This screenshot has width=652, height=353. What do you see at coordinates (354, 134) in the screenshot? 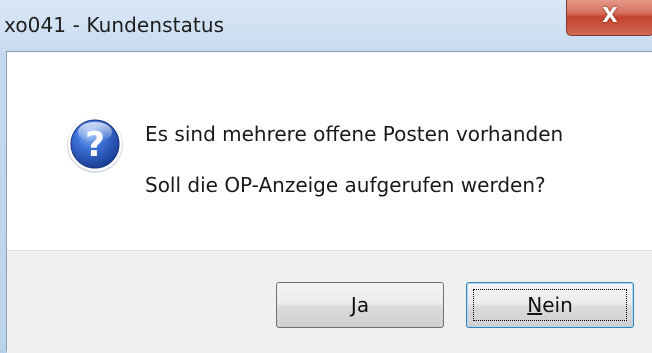
I see `message-line-1: Es sind mehrere offene Posten vorhanden` at bounding box center [354, 134].